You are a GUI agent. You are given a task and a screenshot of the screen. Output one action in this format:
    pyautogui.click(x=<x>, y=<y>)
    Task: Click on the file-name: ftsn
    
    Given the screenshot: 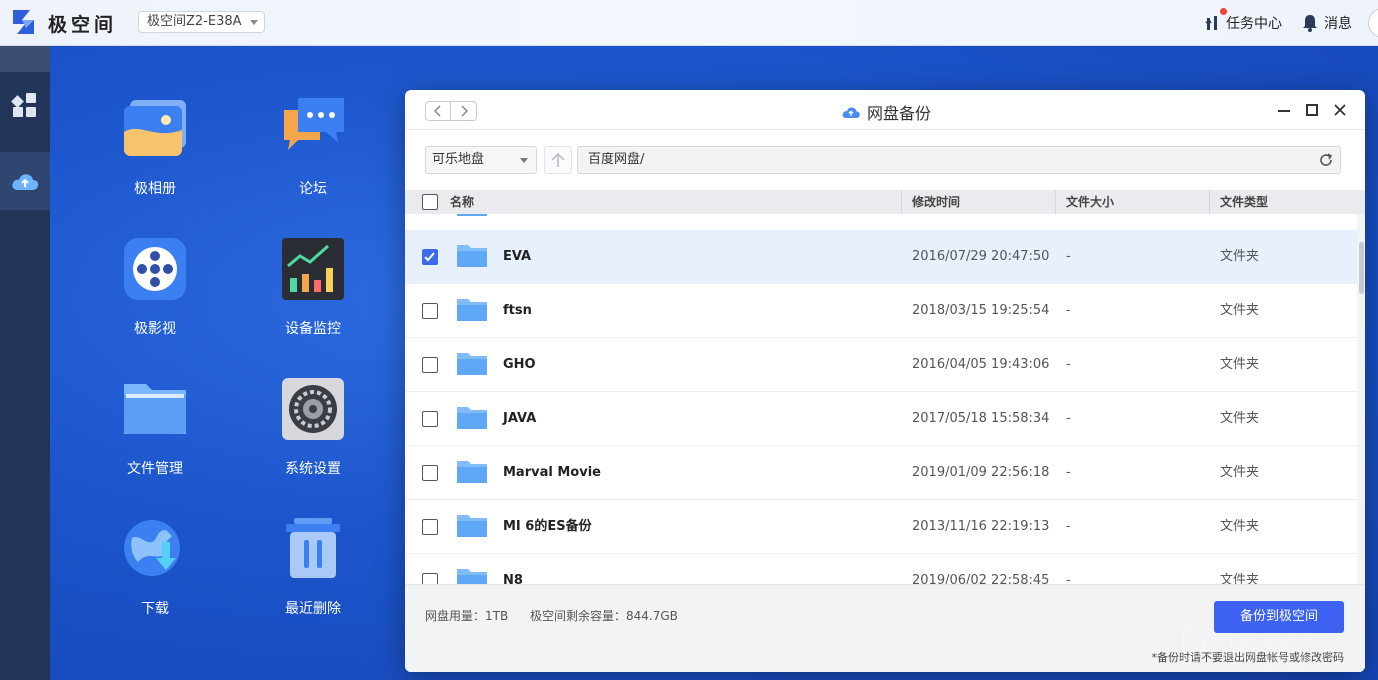 What is the action you would take?
    pyautogui.click(x=517, y=311)
    